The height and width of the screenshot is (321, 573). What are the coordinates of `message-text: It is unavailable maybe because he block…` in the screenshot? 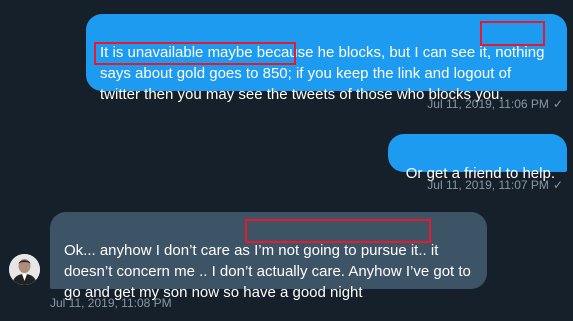 It's located at (322, 73).